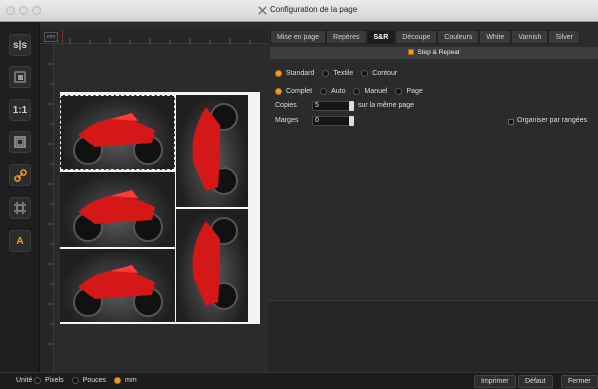 The height and width of the screenshot is (389, 598). I want to click on tab-silver: Silver, so click(564, 37).